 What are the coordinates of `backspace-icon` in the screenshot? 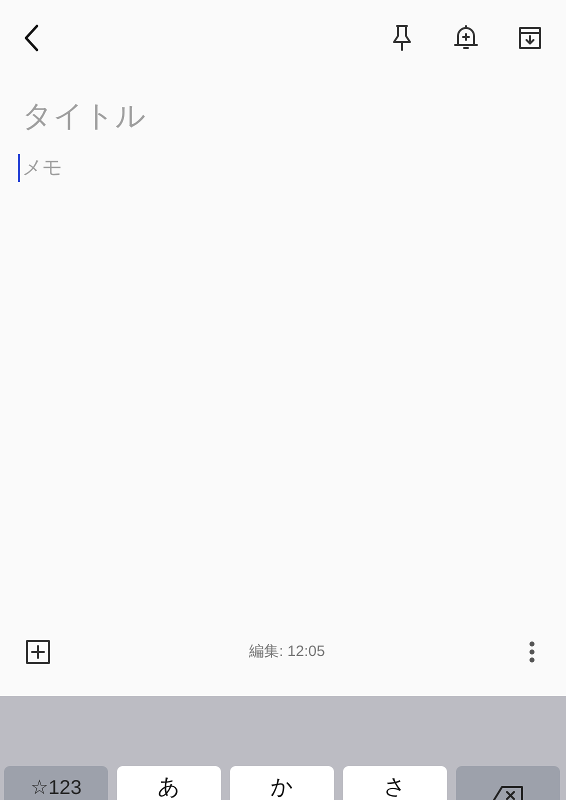 It's located at (508, 792).